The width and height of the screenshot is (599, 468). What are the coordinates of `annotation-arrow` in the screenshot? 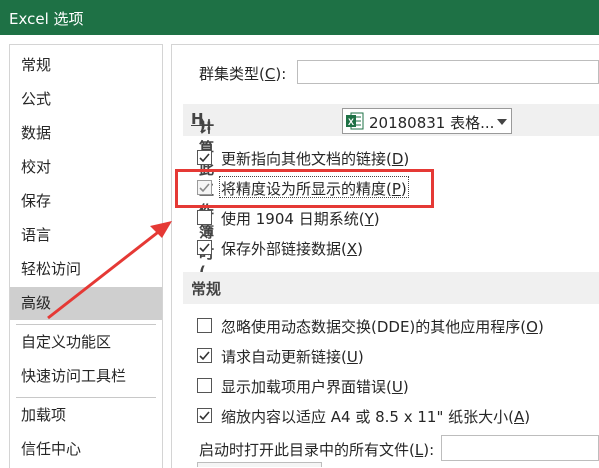 It's located at (109, 270).